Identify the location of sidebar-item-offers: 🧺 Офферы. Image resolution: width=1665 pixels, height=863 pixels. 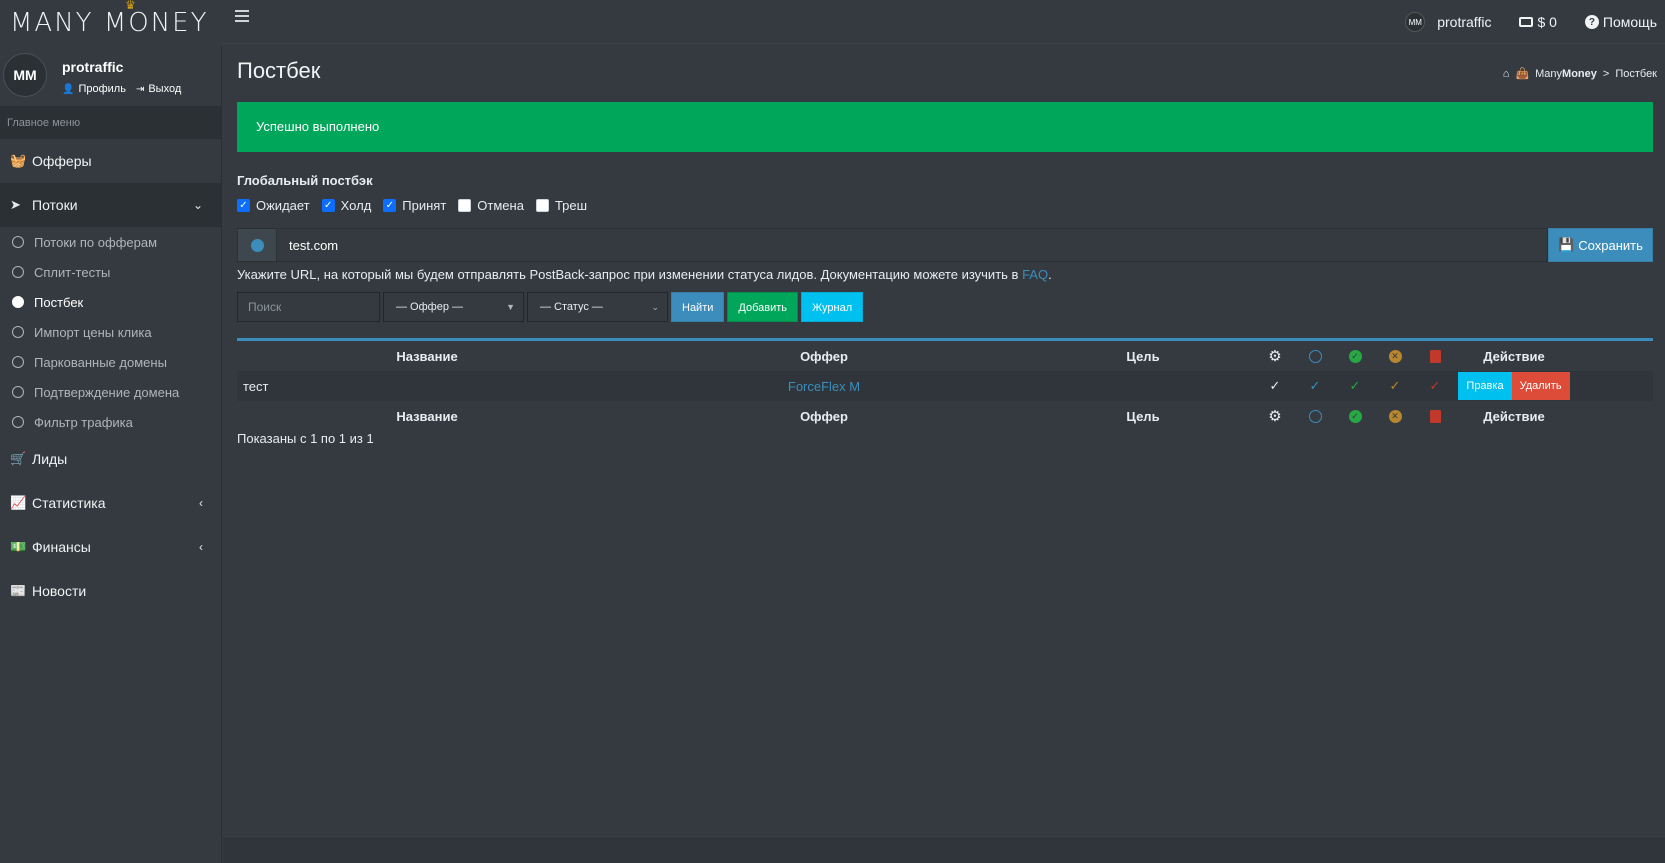
(110, 161).